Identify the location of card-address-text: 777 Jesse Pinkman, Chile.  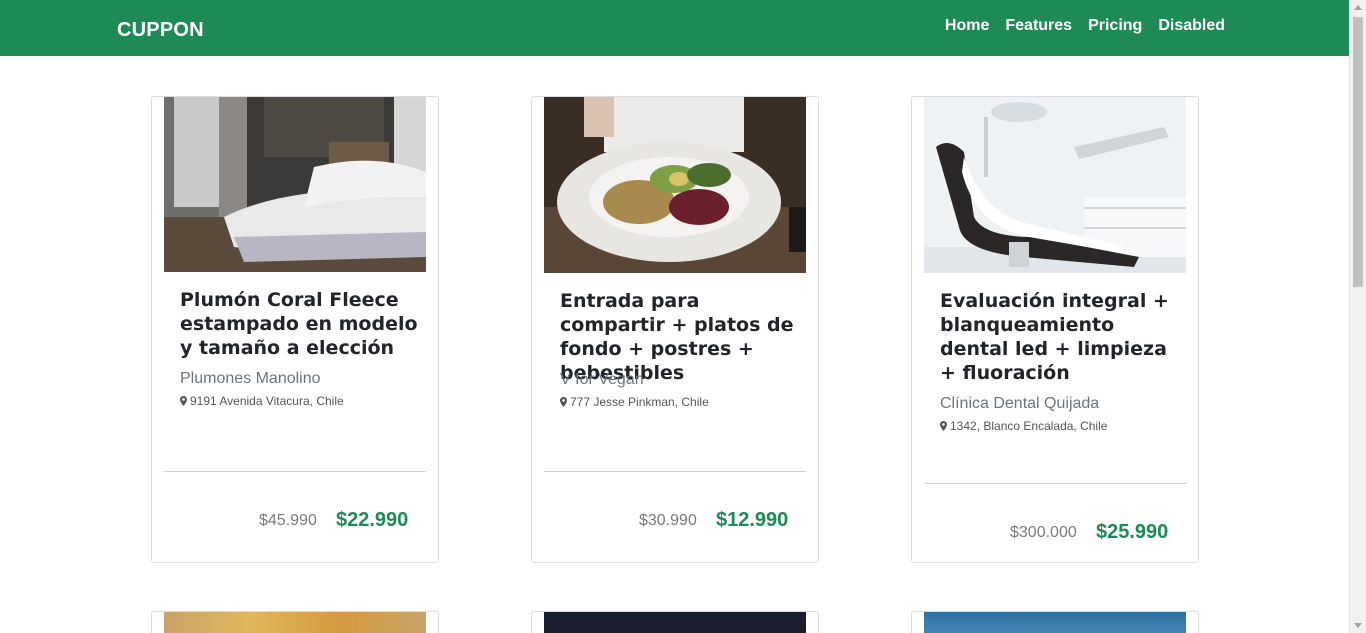
(639, 402).